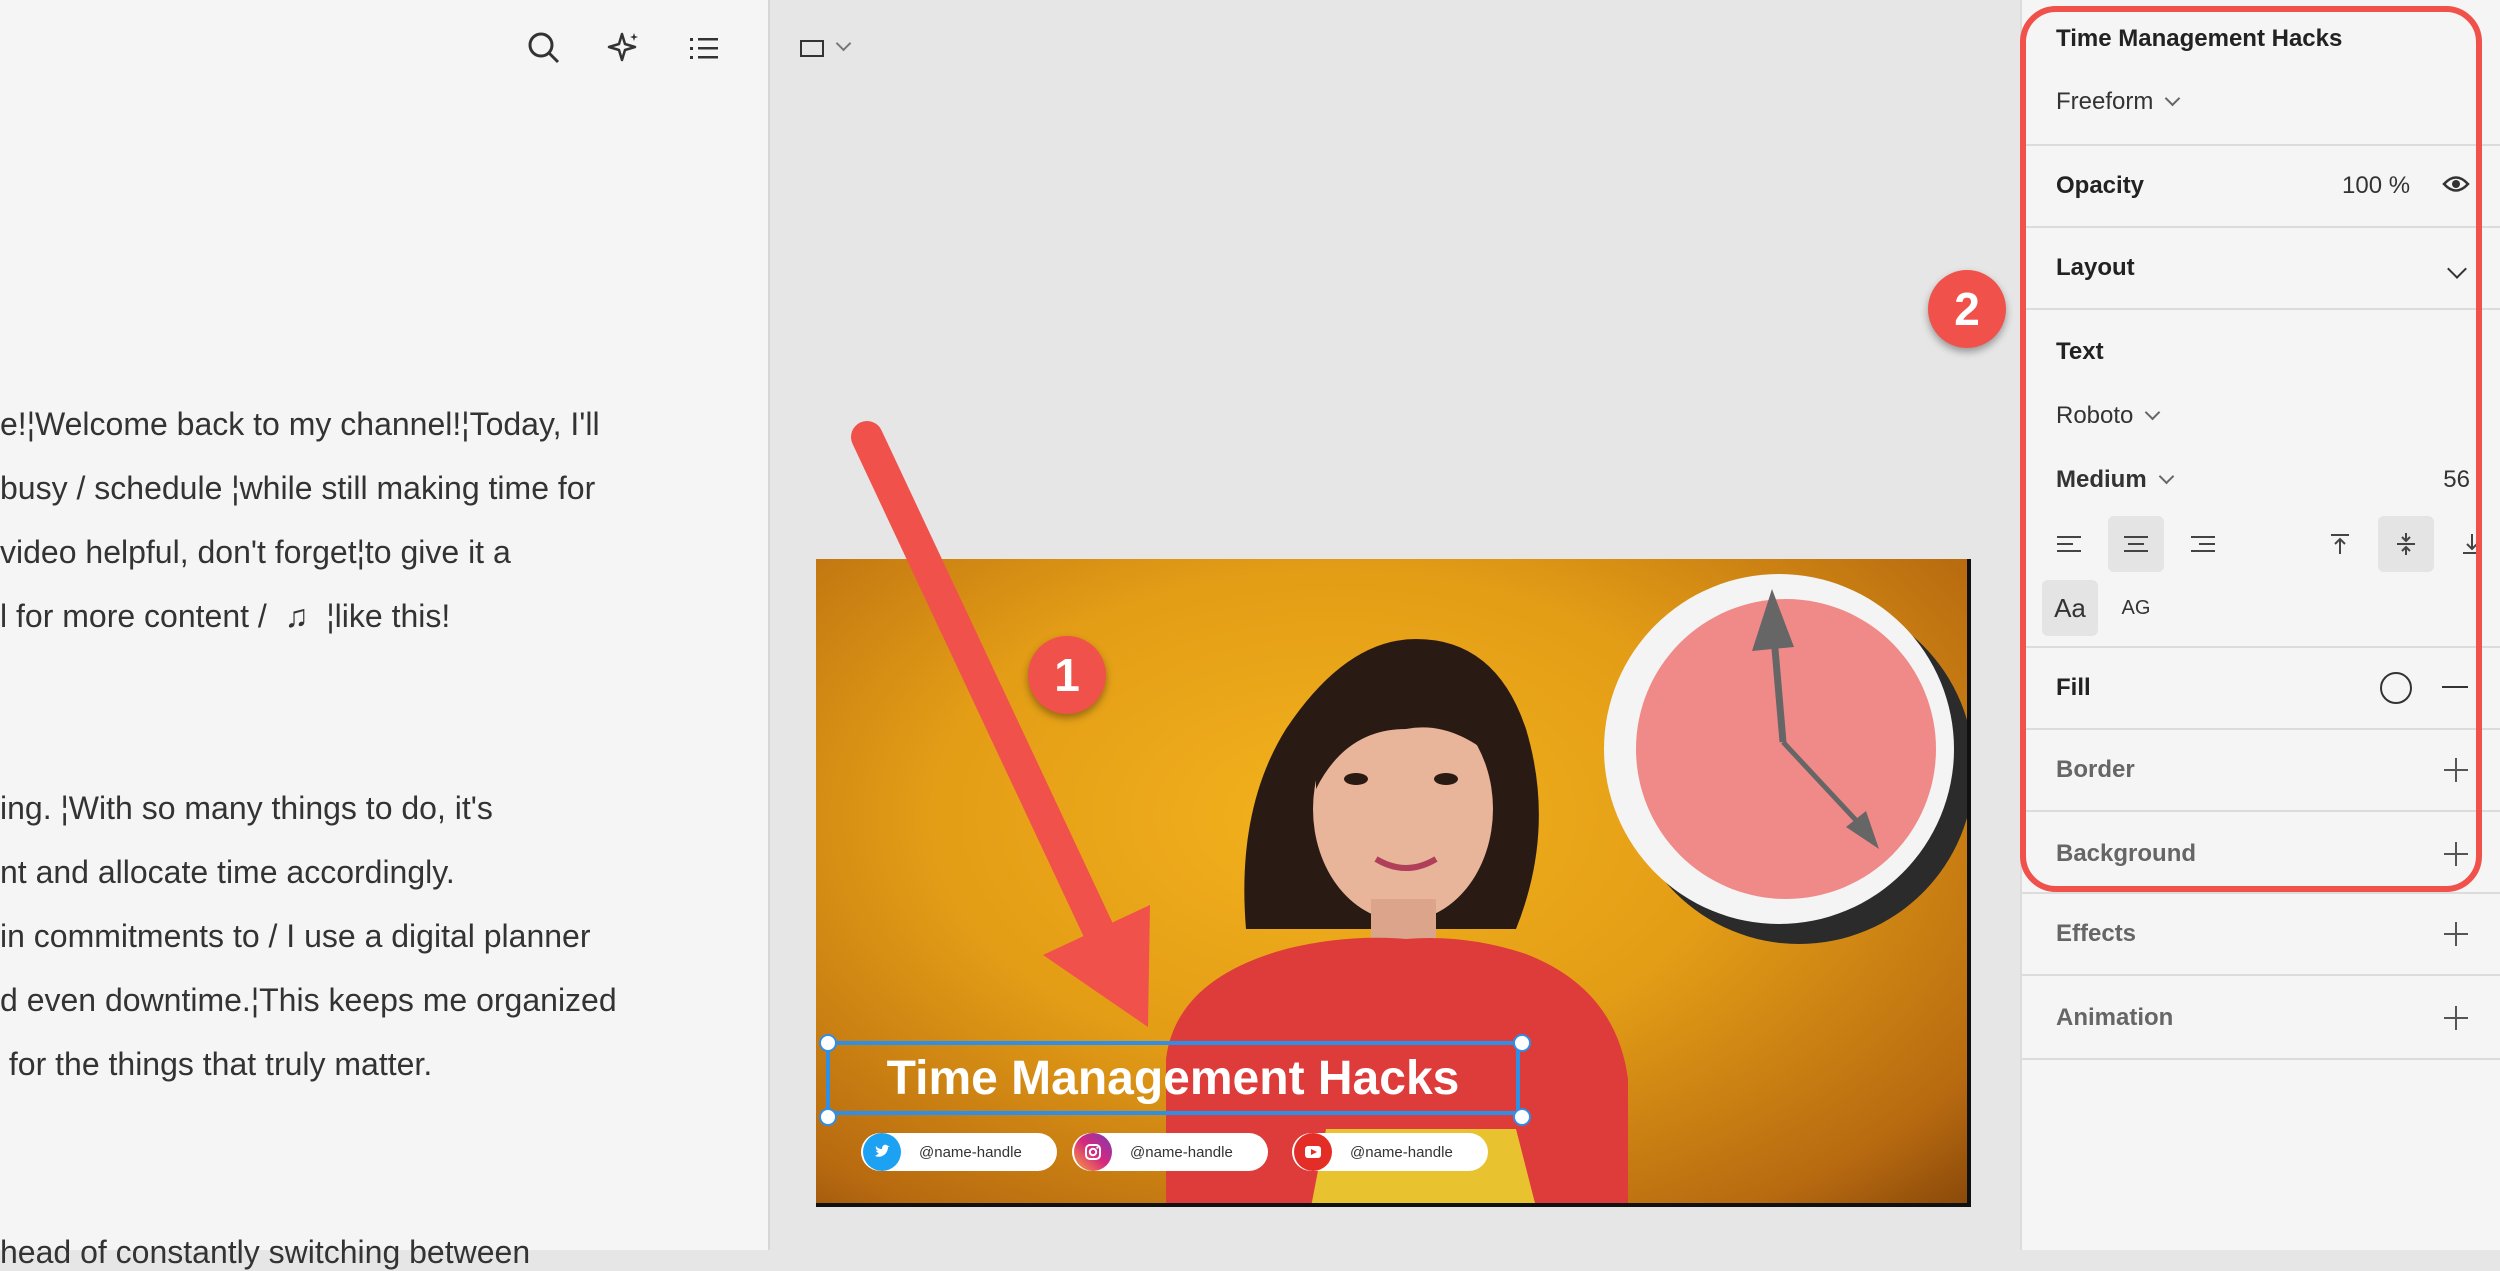 Image resolution: width=2500 pixels, height=1271 pixels. What do you see at coordinates (246, 808) in the screenshot?
I see `script-line: ing. ¦With so many things to do, it's` at bounding box center [246, 808].